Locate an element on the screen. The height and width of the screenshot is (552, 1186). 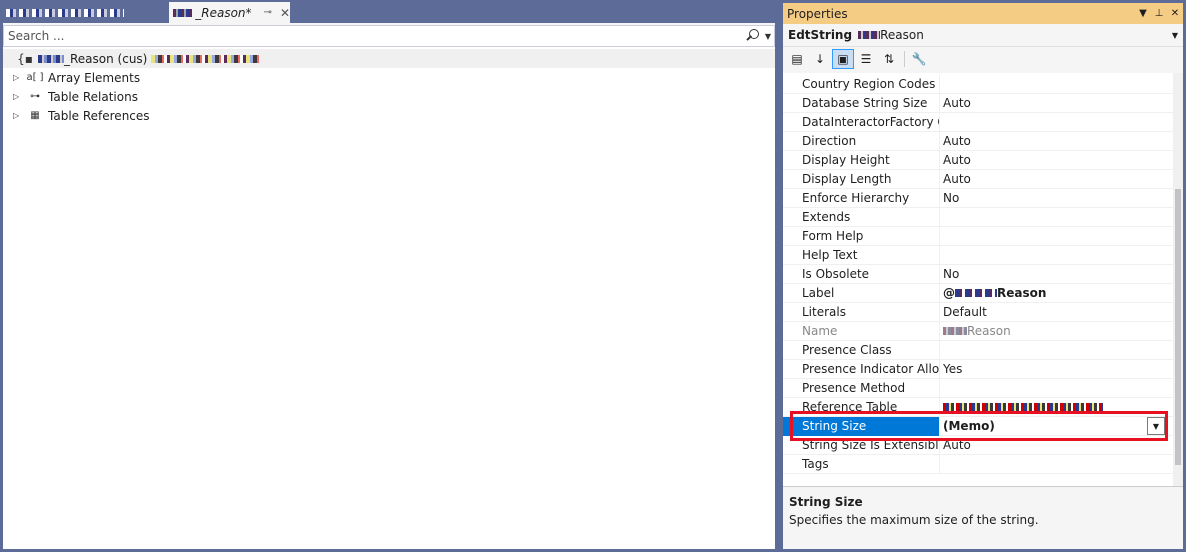
label-text: Reason is located at coordinates (1022, 292).